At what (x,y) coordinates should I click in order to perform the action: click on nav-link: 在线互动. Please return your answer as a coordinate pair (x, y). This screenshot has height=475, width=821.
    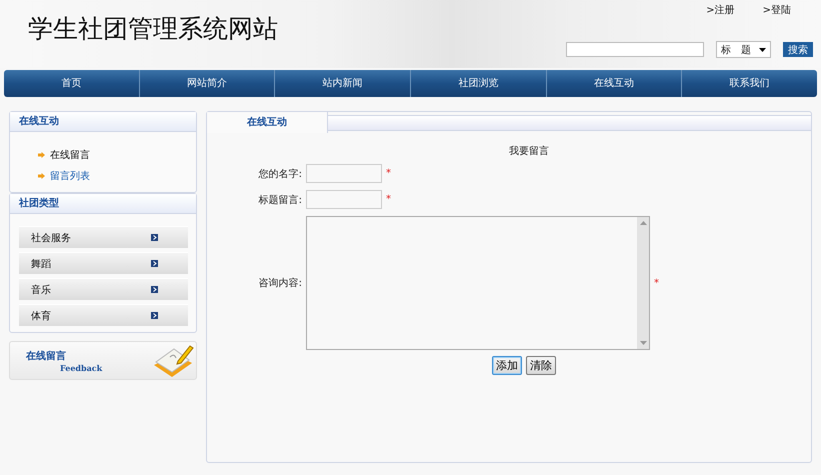
    Looking at the image, I should click on (614, 83).